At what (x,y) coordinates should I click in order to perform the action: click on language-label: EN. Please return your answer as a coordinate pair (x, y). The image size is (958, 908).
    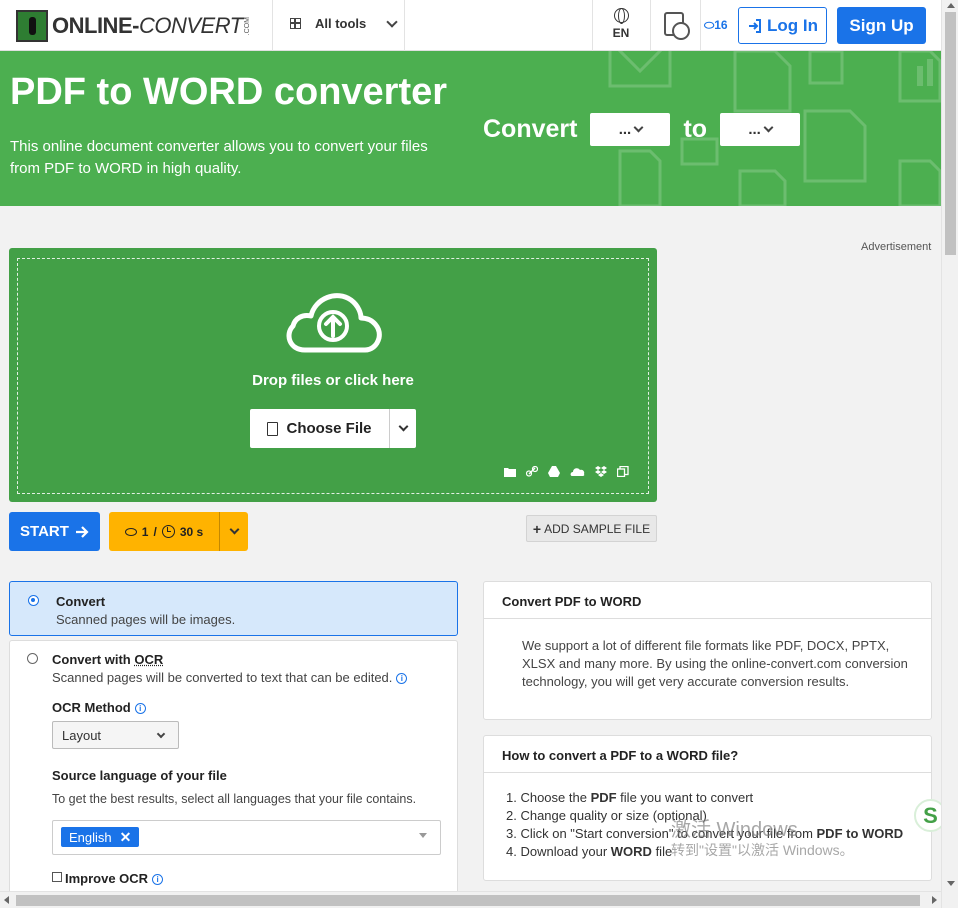
    Looking at the image, I should click on (621, 33).